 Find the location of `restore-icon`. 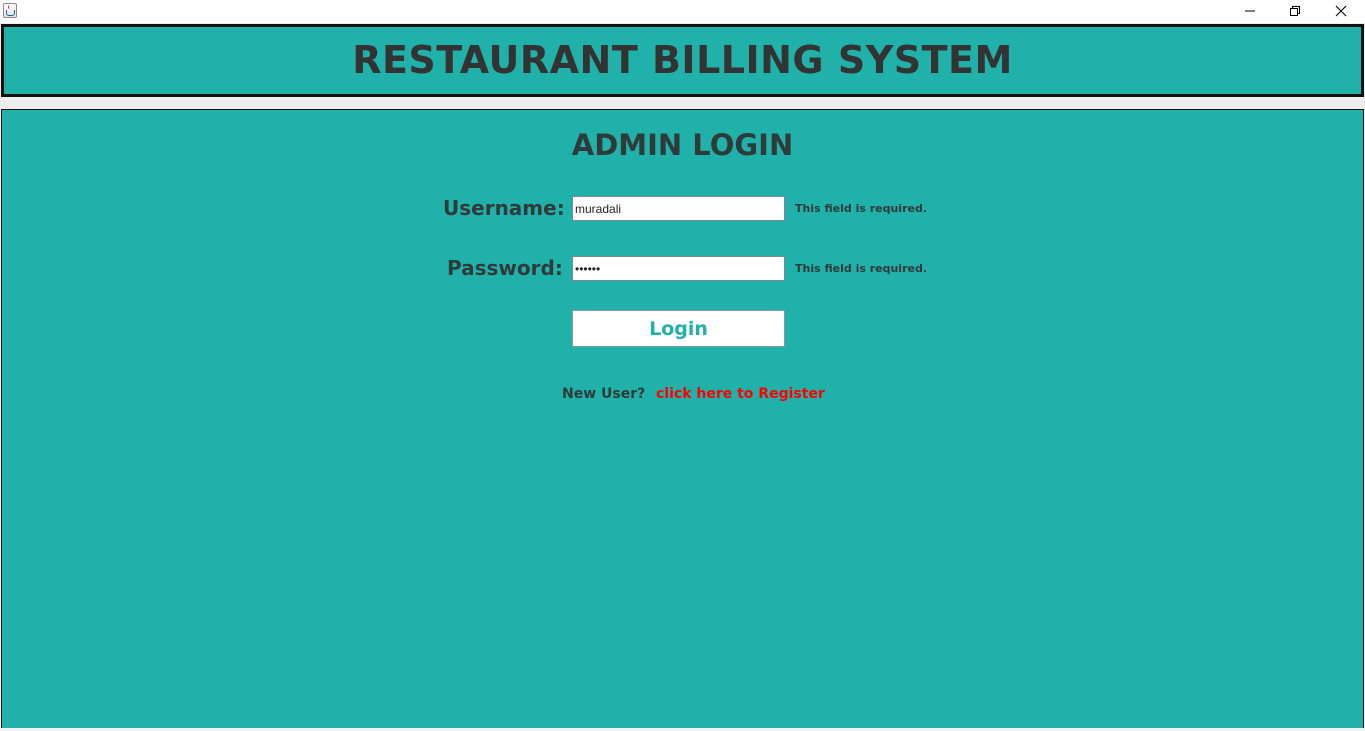

restore-icon is located at coordinates (1295, 11).